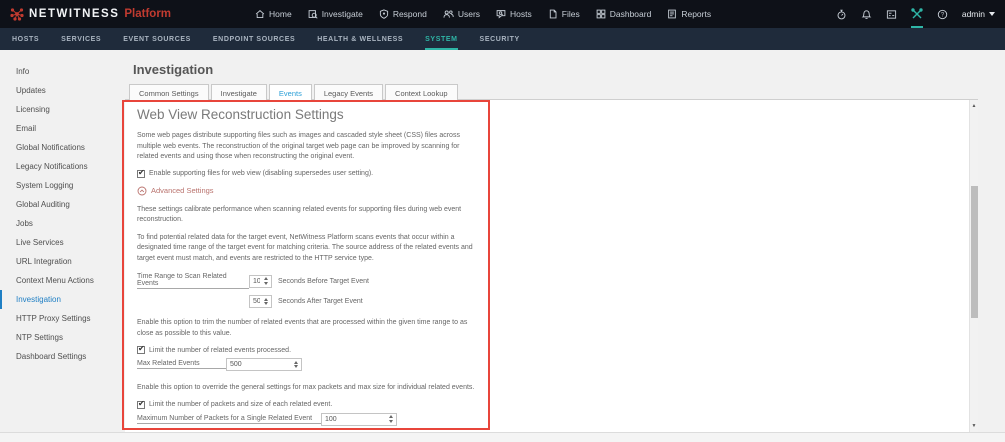 Image resolution: width=1005 pixels, height=442 pixels. Describe the element at coordinates (441, 39) in the screenshot. I see `subnav-system: SYSTEM` at that location.